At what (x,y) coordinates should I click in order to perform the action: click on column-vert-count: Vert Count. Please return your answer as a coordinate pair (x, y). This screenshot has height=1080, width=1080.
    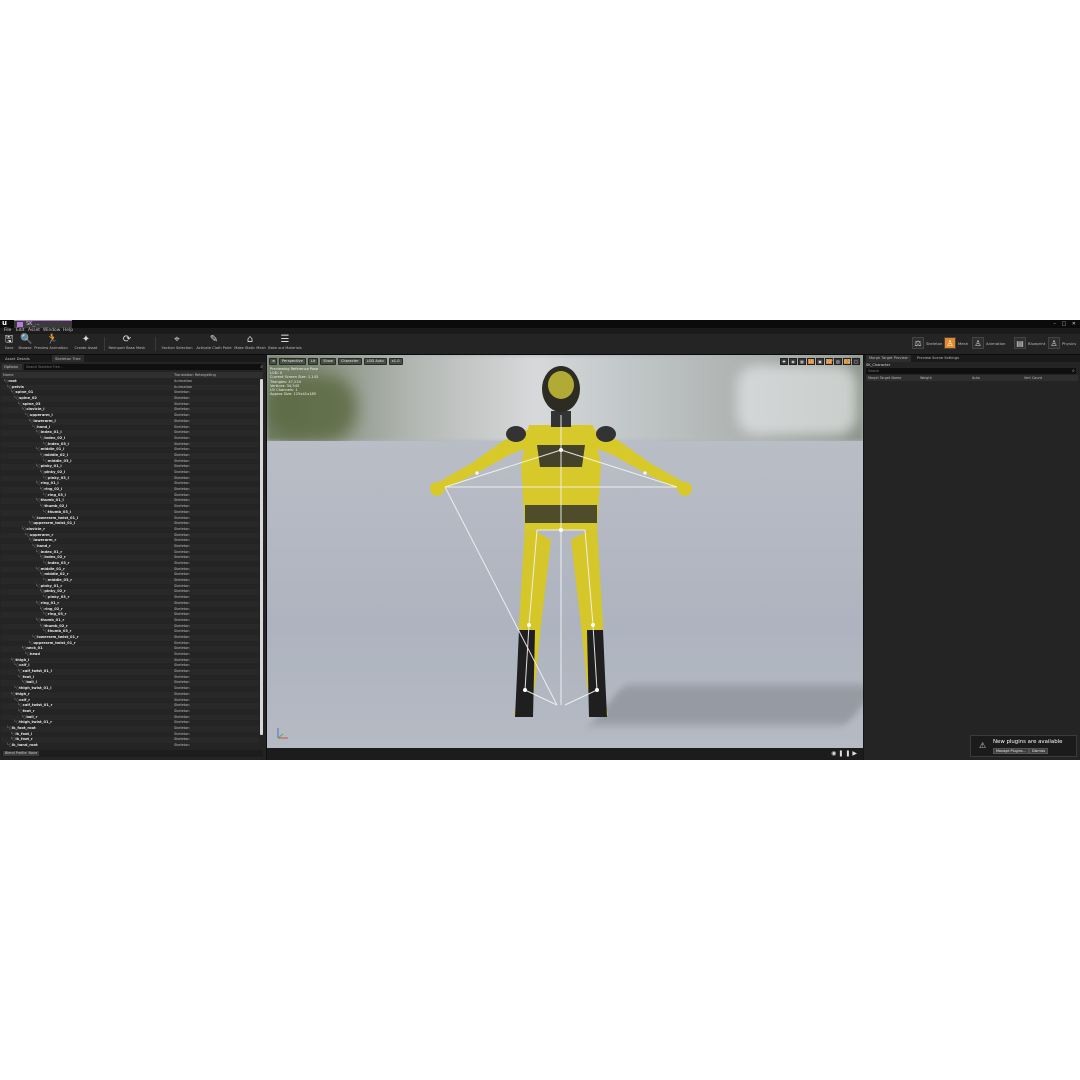
    Looking at the image, I should click on (1033, 378).